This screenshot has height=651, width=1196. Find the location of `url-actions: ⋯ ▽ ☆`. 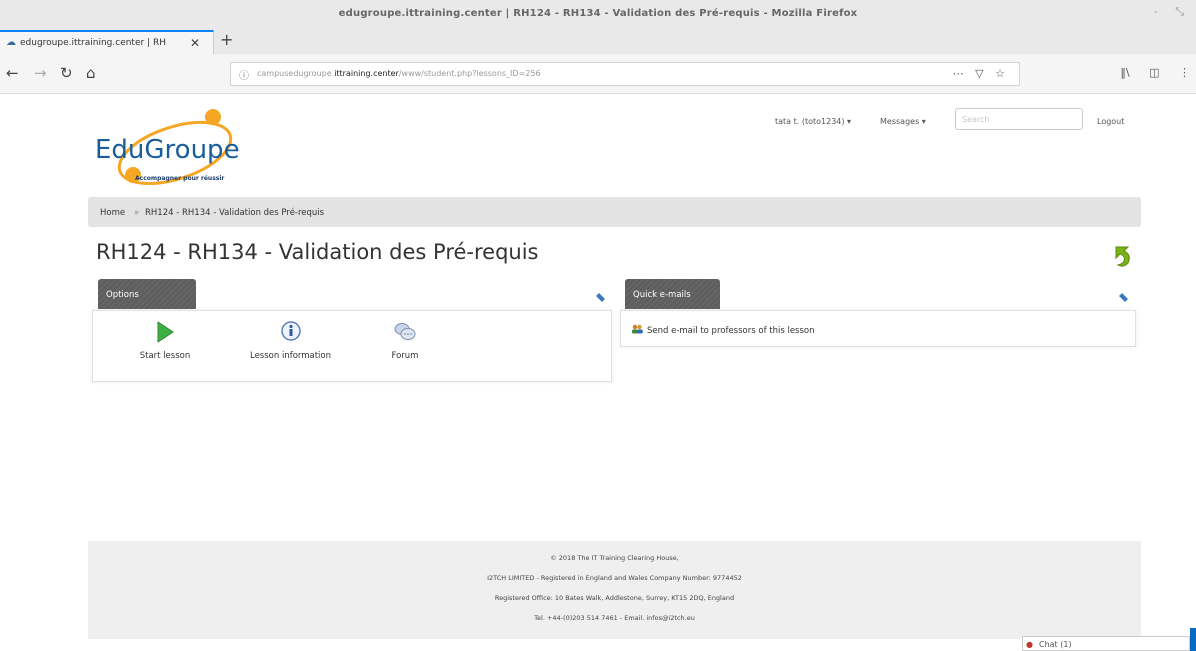

url-actions: ⋯ ▽ ☆ is located at coordinates (975, 73).